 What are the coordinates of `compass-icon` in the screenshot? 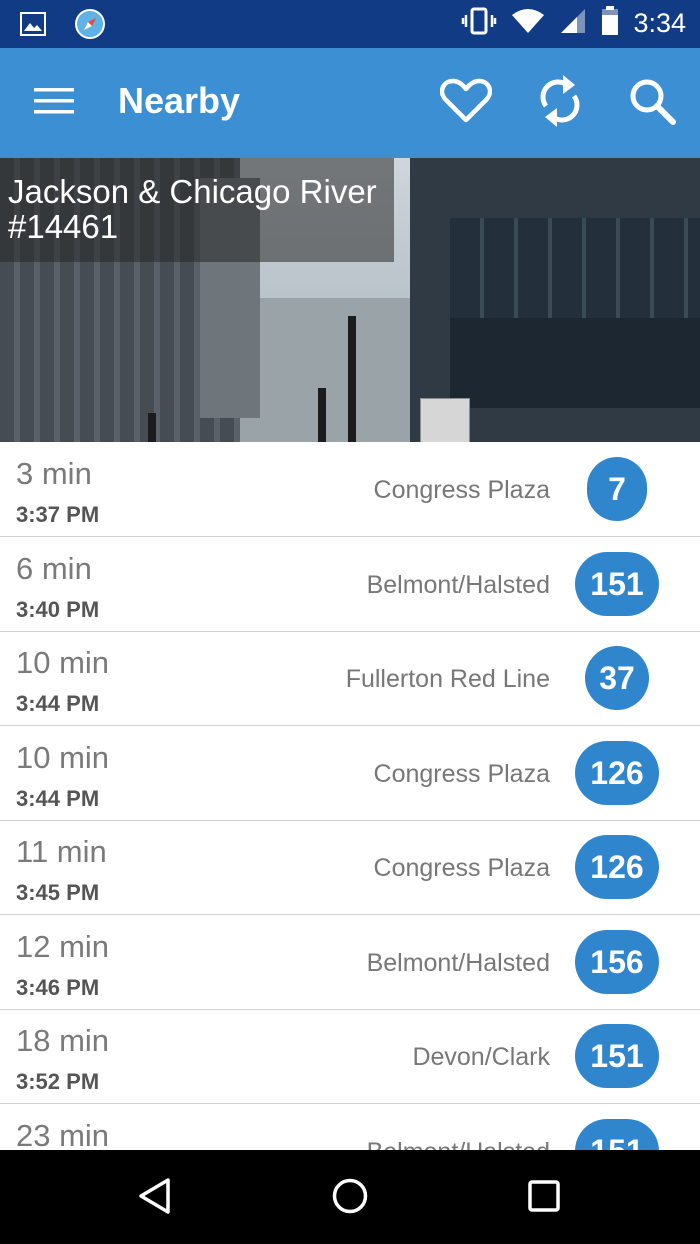 It's located at (90, 26).